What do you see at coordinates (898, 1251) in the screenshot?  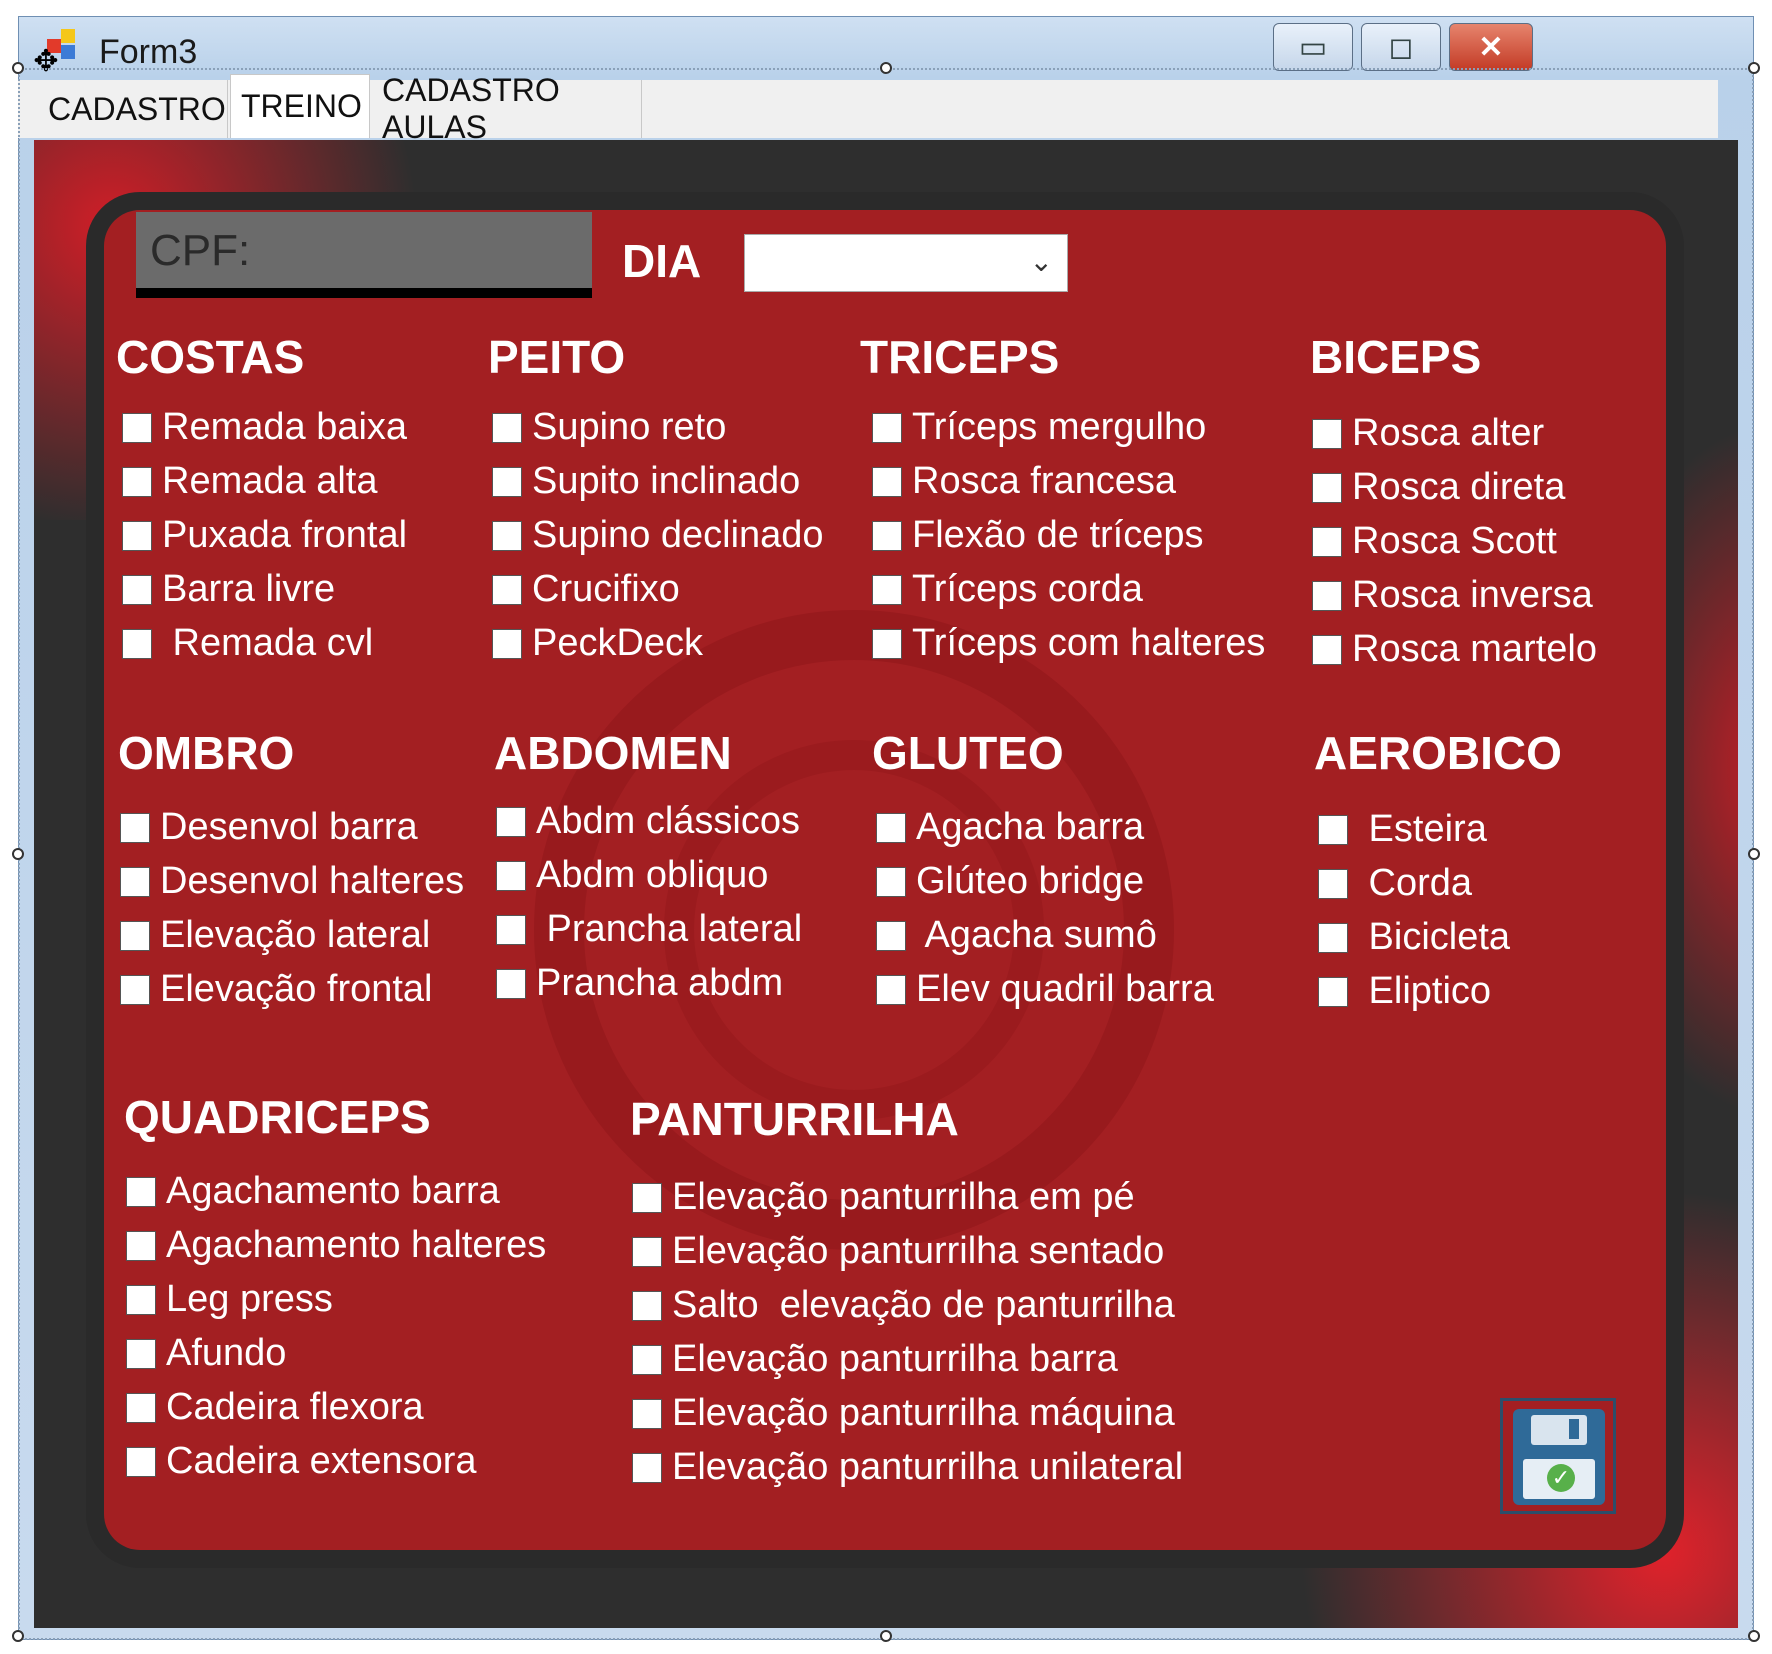 I see `exercise-checkbox-item: Elevação panturrilha sentado` at bounding box center [898, 1251].